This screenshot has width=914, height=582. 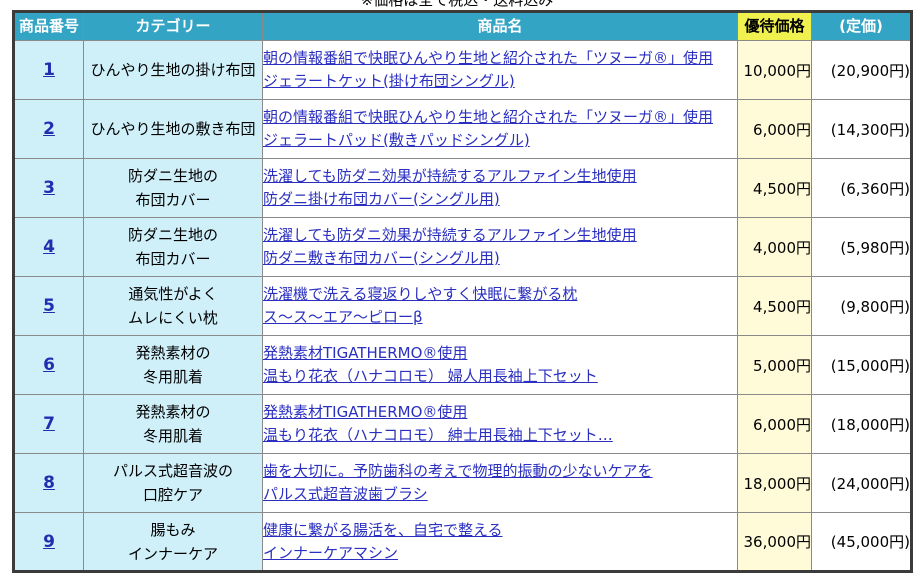 What do you see at coordinates (49, 70) in the screenshot?
I see `product-number-link: 1` at bounding box center [49, 70].